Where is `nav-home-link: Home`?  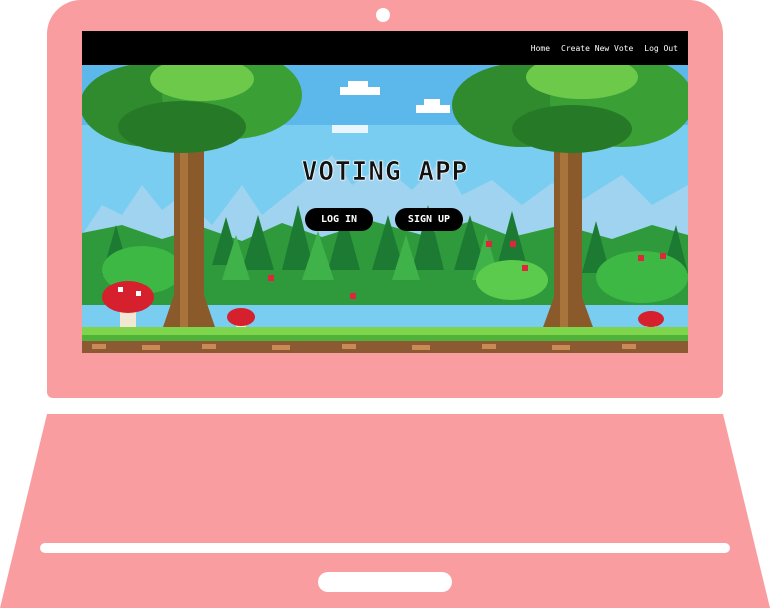
nav-home-link: Home is located at coordinates (540, 48).